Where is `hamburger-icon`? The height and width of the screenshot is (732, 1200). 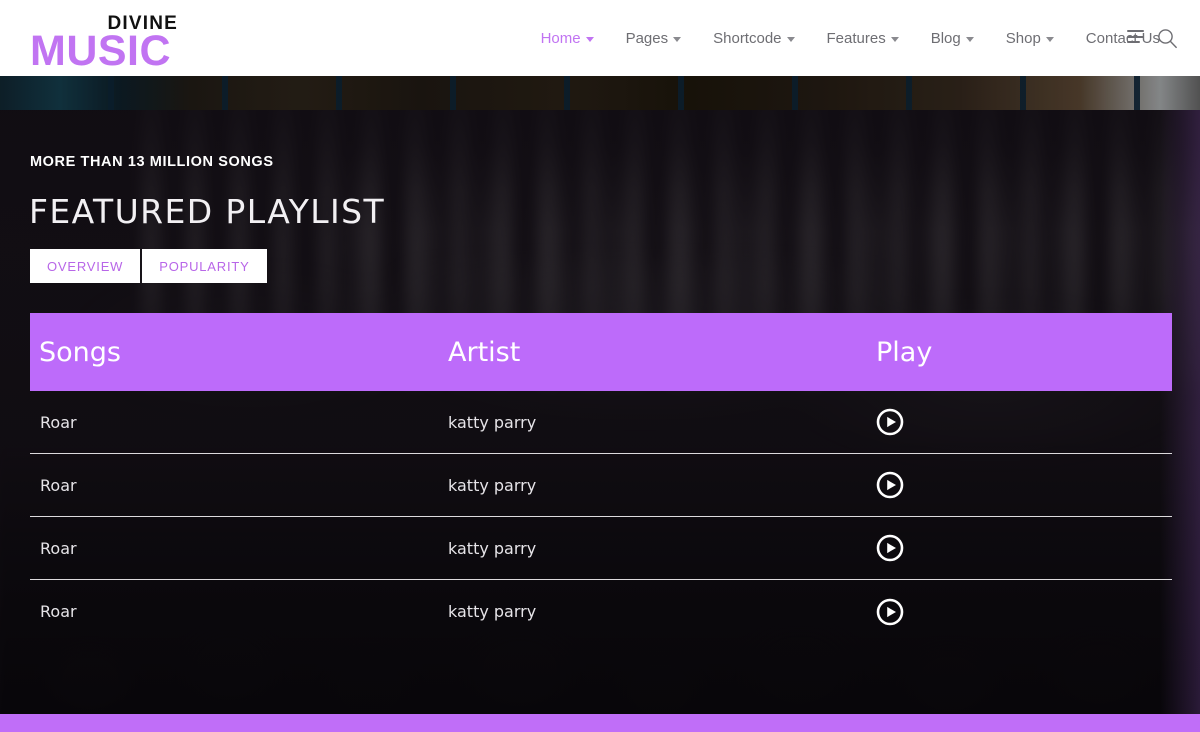 hamburger-icon is located at coordinates (1135, 36).